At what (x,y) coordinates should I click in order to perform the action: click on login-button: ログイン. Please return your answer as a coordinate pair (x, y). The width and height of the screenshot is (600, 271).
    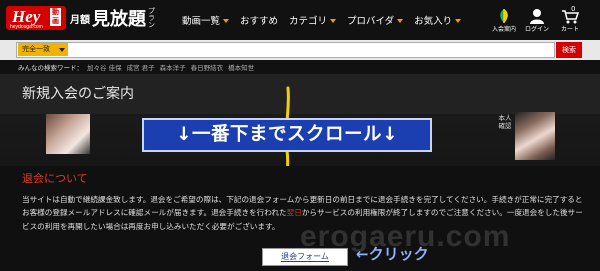
    Looking at the image, I should click on (537, 21).